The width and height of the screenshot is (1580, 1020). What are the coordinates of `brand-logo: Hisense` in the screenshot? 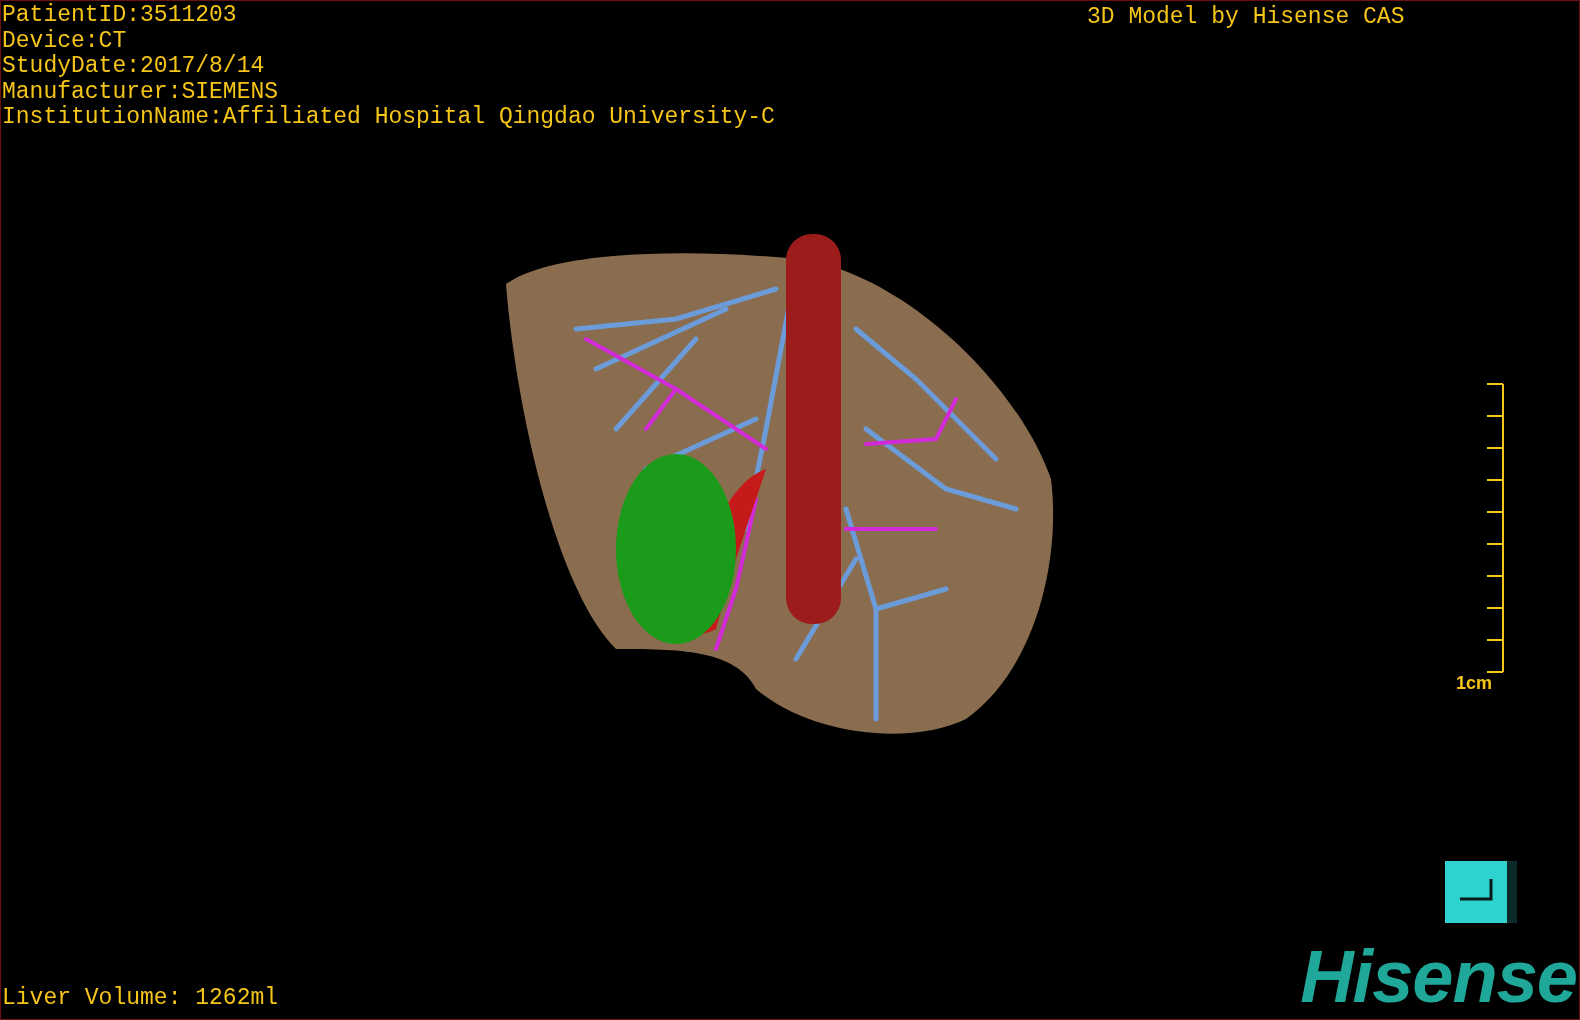 It's located at (1438, 977).